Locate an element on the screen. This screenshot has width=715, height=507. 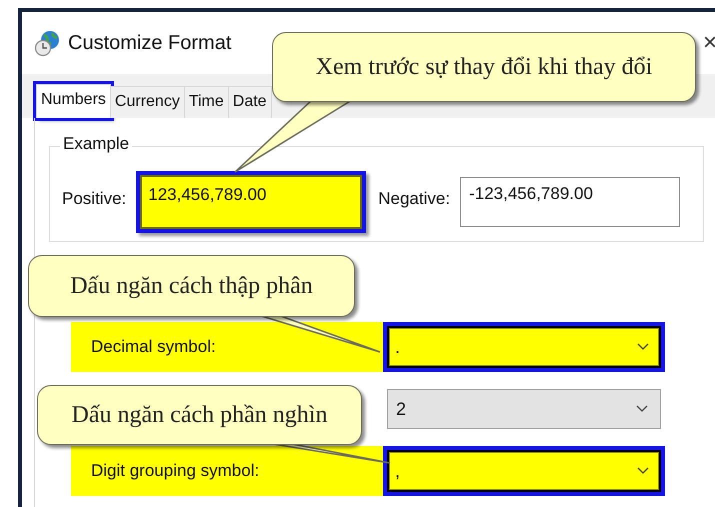
window-title: Customize Format is located at coordinates (150, 43).